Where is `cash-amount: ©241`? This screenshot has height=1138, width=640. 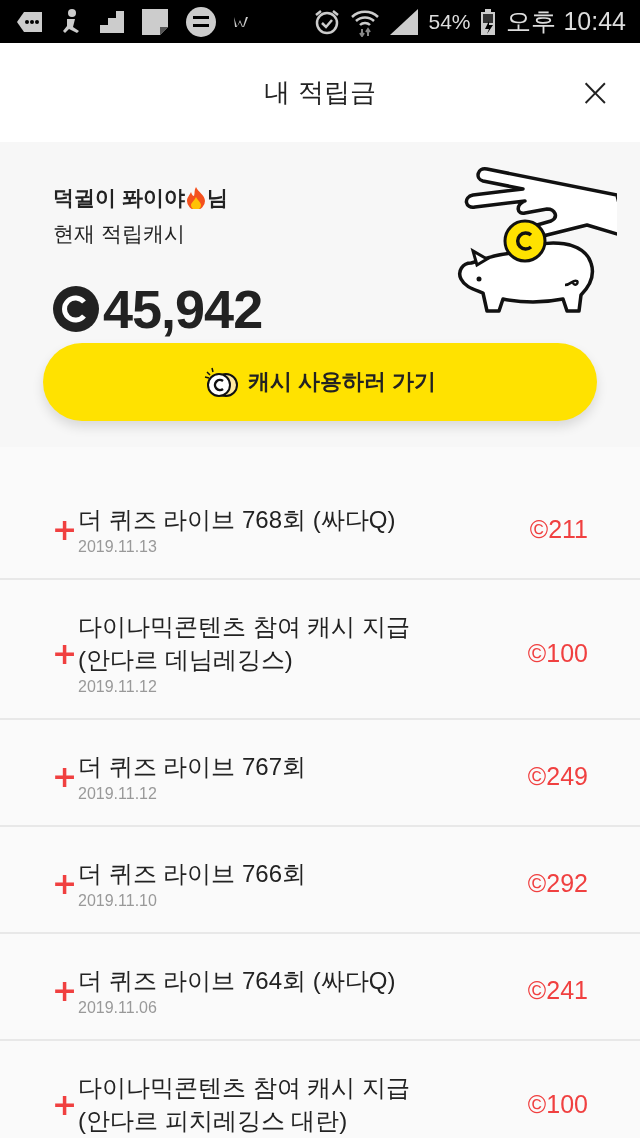 cash-amount: ©241 is located at coordinates (557, 990).